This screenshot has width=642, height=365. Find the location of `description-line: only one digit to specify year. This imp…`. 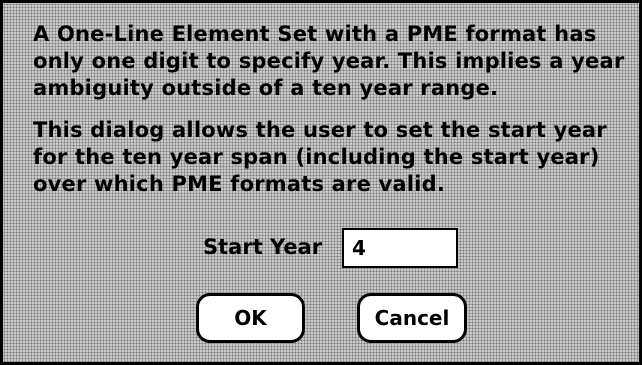

description-line: only one digit to specify year. This imp… is located at coordinates (329, 61).